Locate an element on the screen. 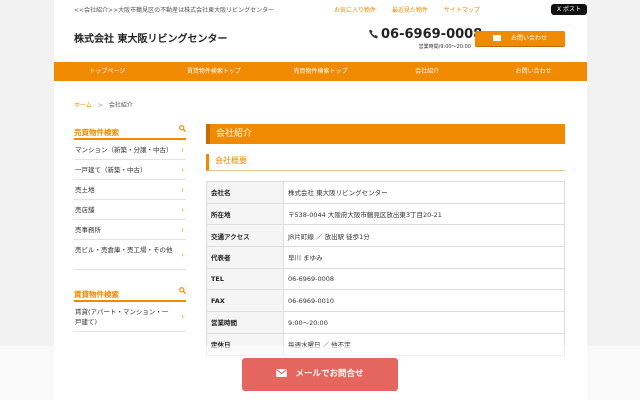  sidebar-item-land: 売土地 › is located at coordinates (130, 190).